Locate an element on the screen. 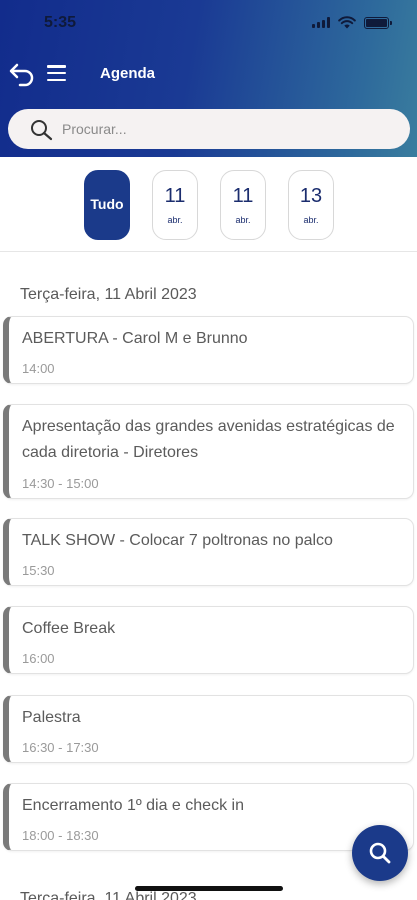 The height and width of the screenshot is (900, 417). date-filter-all-label: Tudo is located at coordinates (107, 204).